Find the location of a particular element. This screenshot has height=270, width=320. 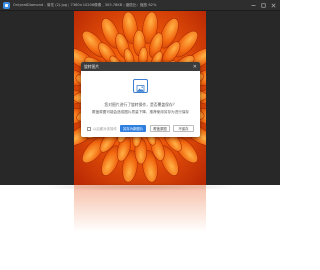

file-size: 305.78KB is located at coordinates (113, 4).